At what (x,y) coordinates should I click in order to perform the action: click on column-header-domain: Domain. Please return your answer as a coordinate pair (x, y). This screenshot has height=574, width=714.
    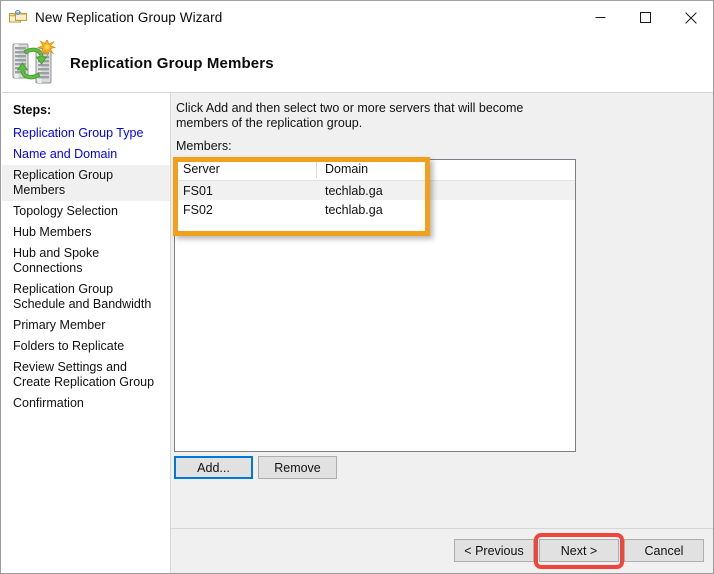
    Looking at the image, I should click on (446, 170).